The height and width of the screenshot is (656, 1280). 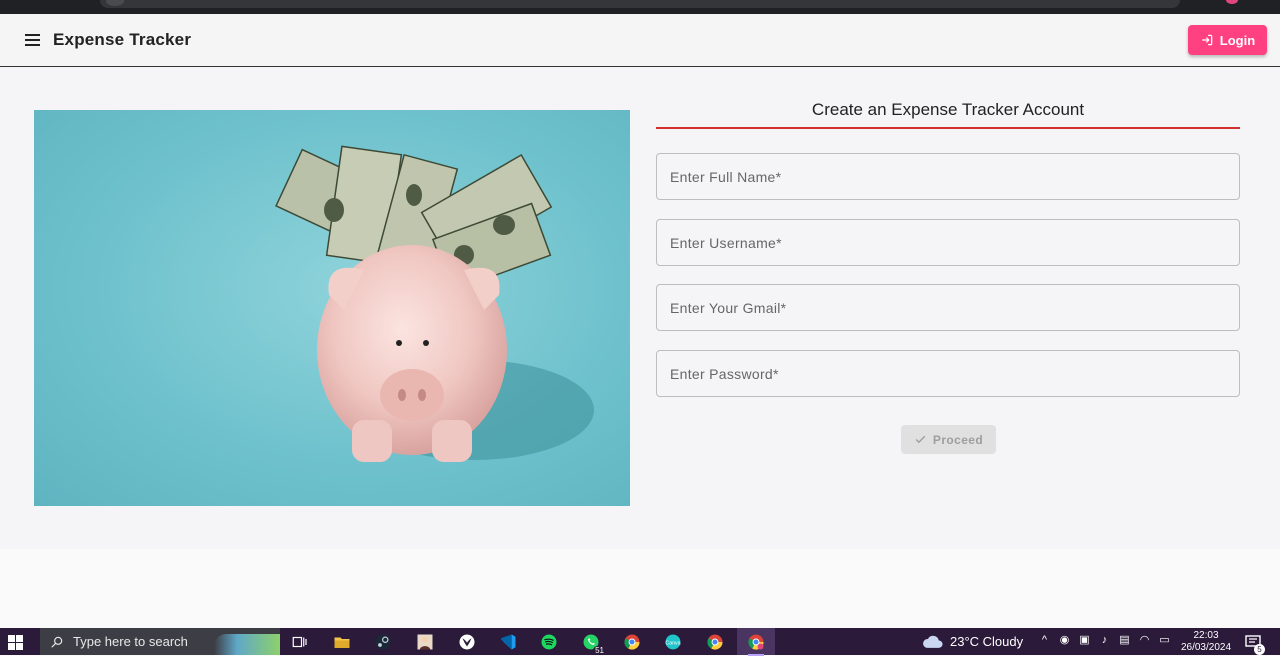 What do you see at coordinates (1064, 640) in the screenshot?
I see `record-icon: ◉` at bounding box center [1064, 640].